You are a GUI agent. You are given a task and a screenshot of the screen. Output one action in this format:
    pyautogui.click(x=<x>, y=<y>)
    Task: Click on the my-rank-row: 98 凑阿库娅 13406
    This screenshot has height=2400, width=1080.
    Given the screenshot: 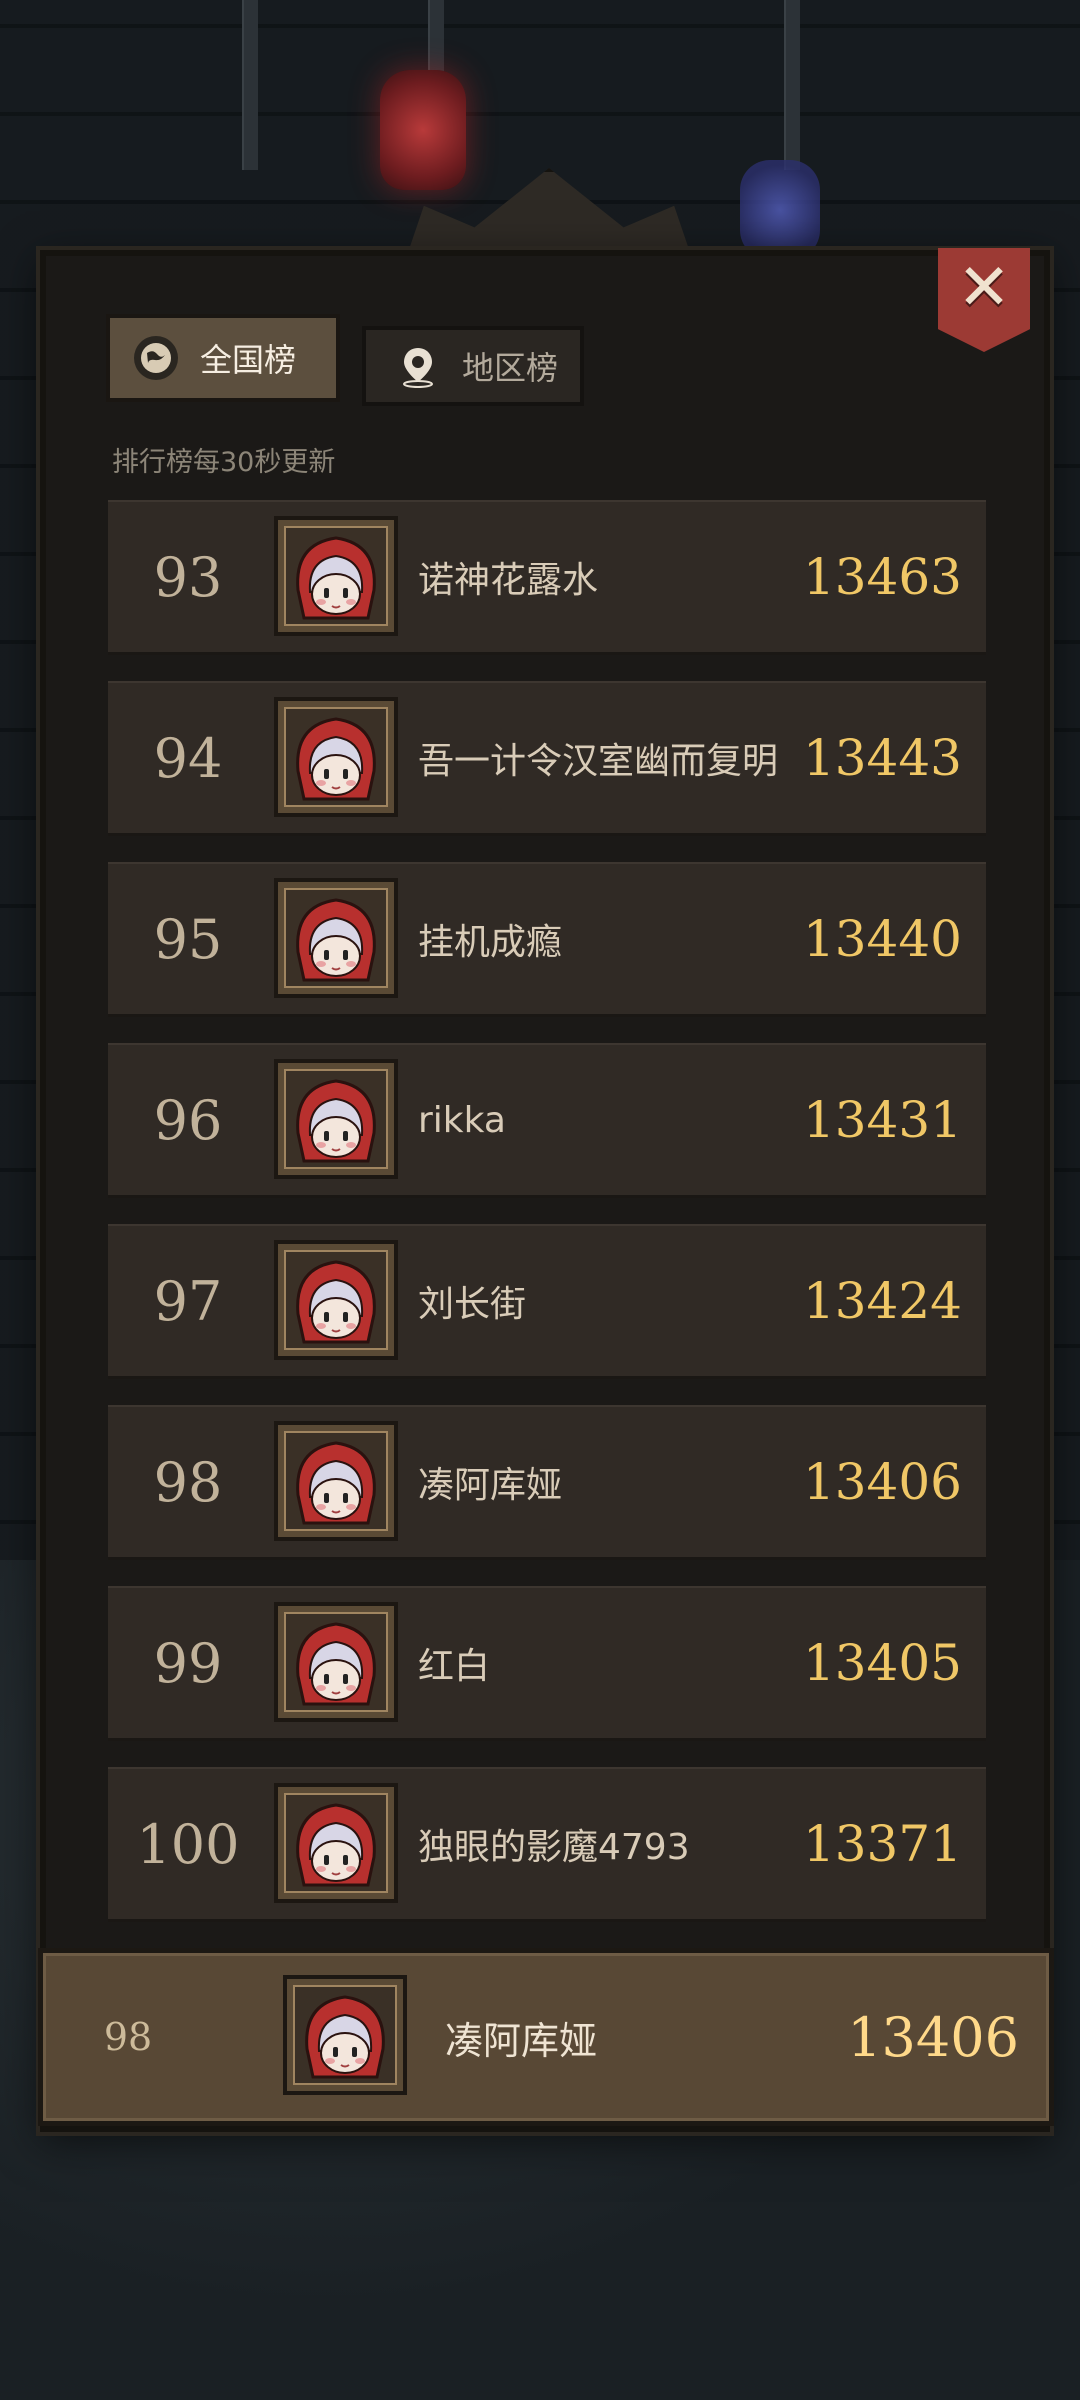 What is the action you would take?
    pyautogui.click(x=546, y=2037)
    